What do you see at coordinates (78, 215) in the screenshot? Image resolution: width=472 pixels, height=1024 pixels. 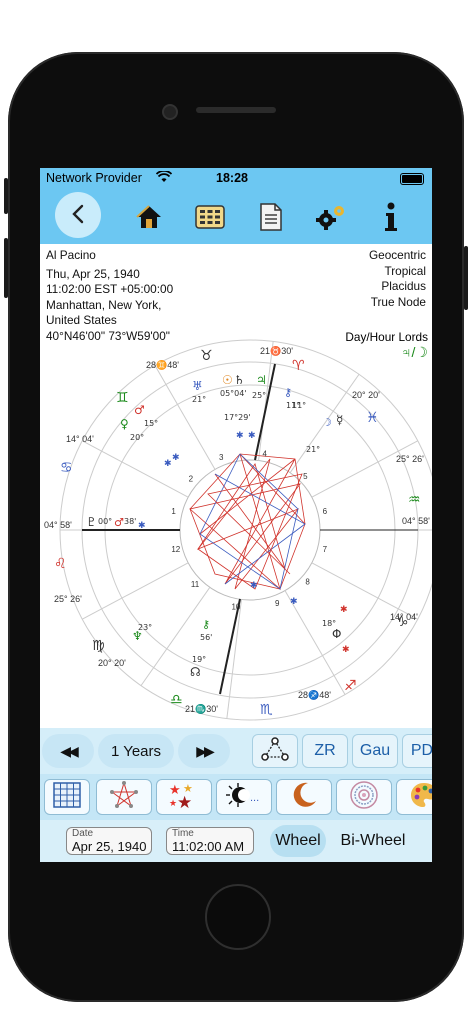 I see `back-button` at bounding box center [78, 215].